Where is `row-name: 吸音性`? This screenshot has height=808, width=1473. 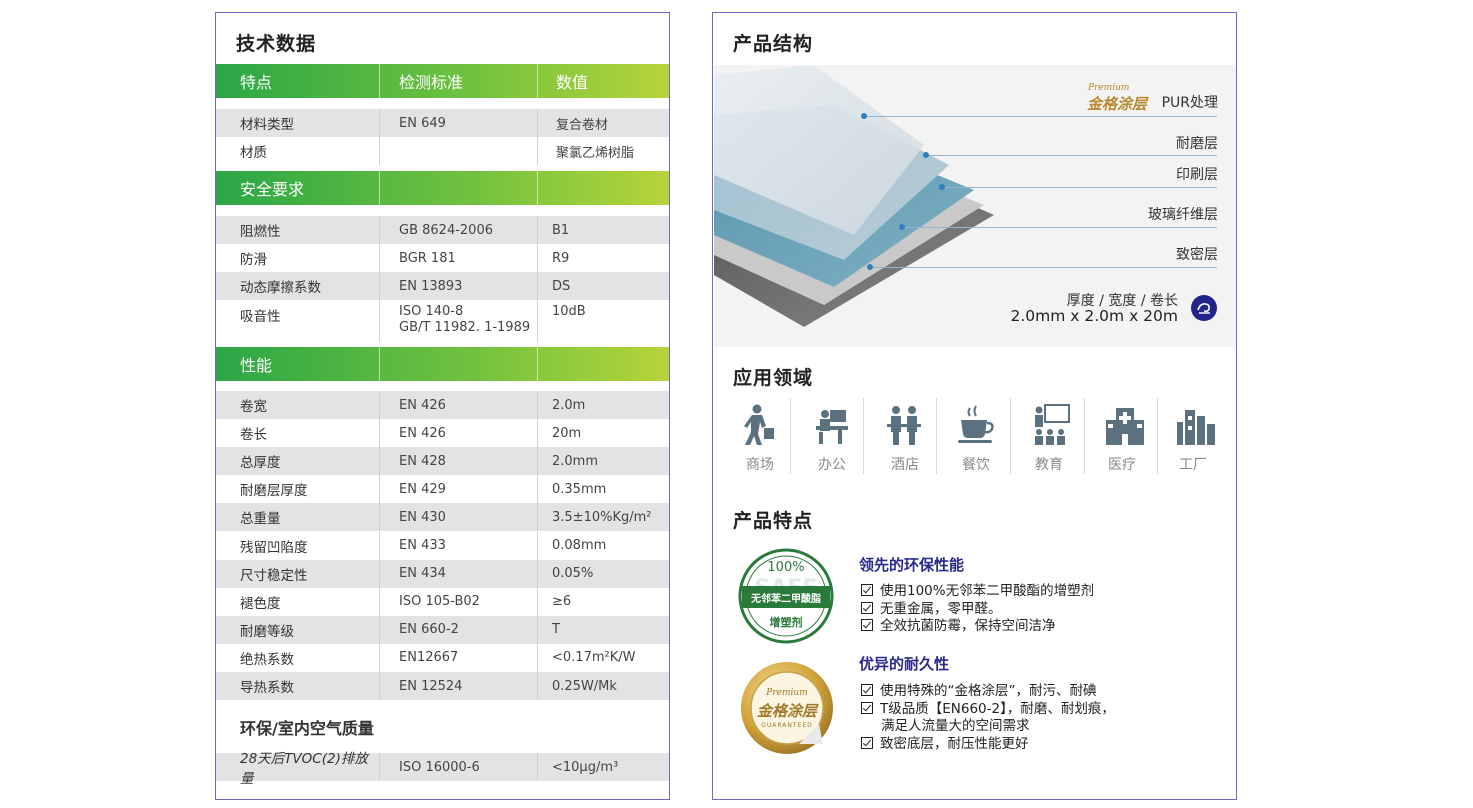
row-name: 吸音性 is located at coordinates (260, 317).